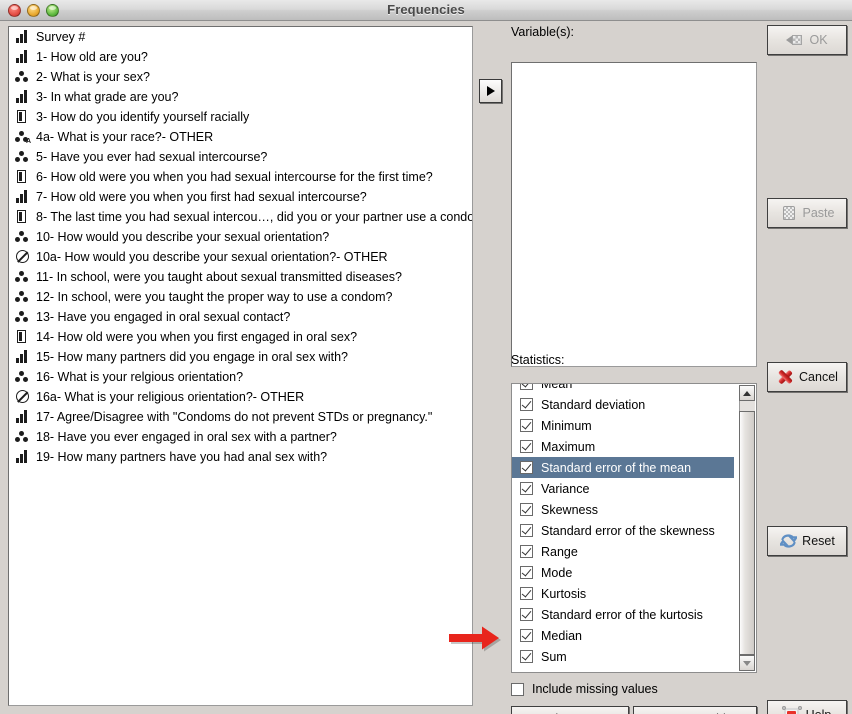 The width and height of the screenshot is (852, 714). I want to click on scrollbar-thumb, so click(747, 533).